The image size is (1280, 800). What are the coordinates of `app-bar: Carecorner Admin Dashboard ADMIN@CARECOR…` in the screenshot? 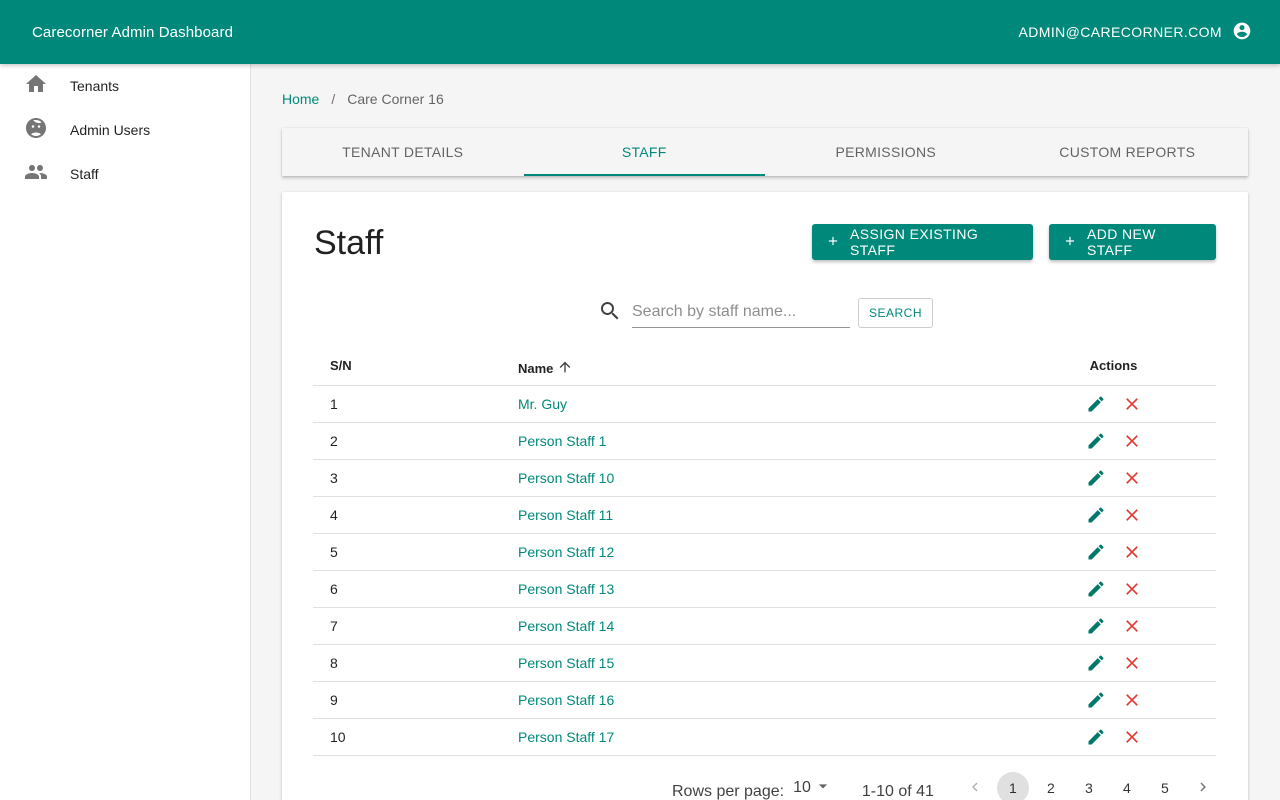 It's located at (640, 32).